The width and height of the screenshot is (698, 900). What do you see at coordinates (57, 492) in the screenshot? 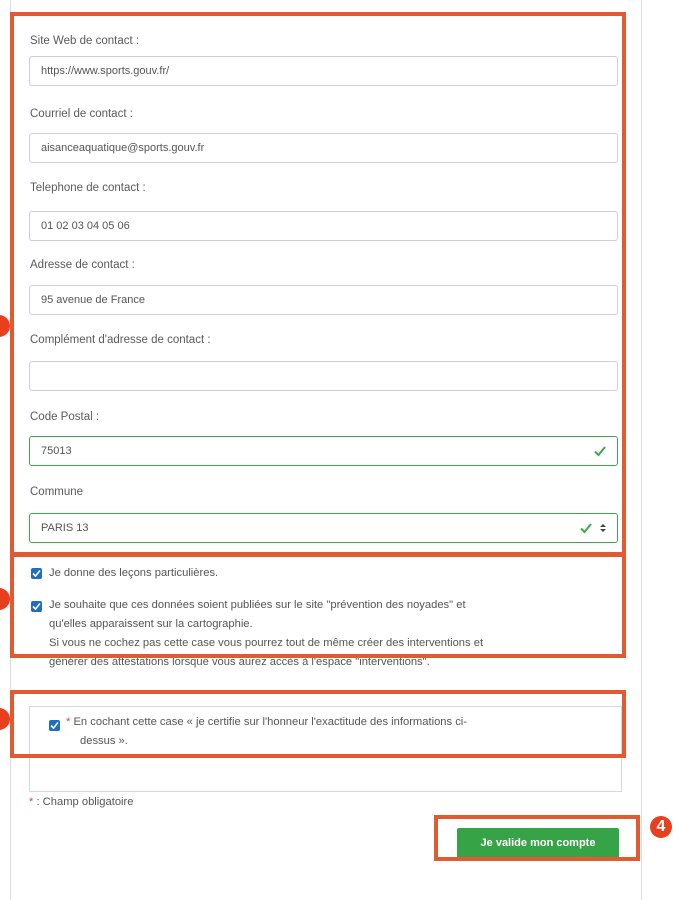
I see `commune-label: Commune` at bounding box center [57, 492].